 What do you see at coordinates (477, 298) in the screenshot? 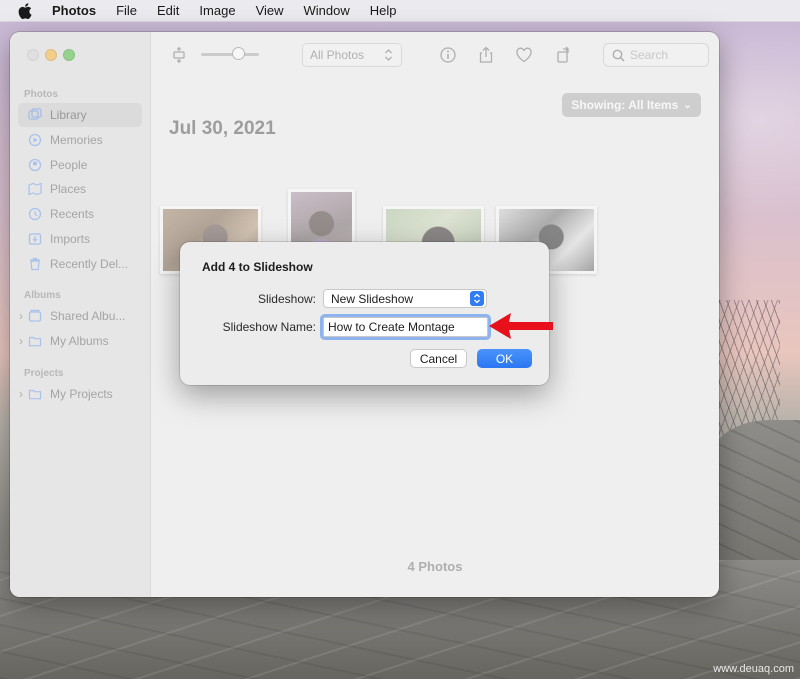
I see `up-down-chevron-icon` at bounding box center [477, 298].